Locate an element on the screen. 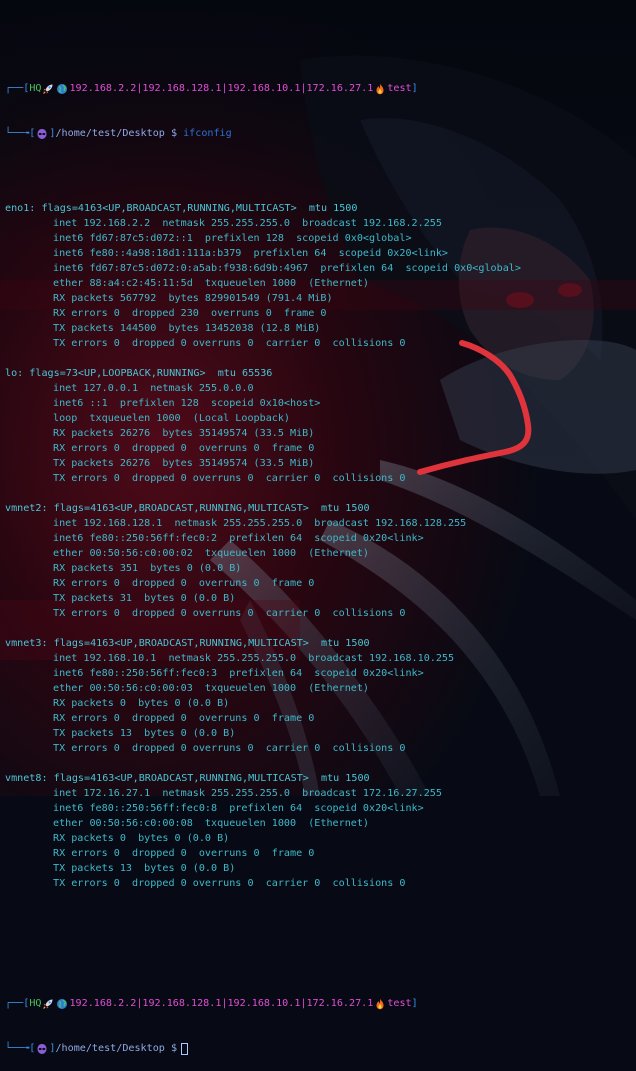 Image resolution: width=636 pixels, height=1071 pixels. text-cursor is located at coordinates (185, 1048).